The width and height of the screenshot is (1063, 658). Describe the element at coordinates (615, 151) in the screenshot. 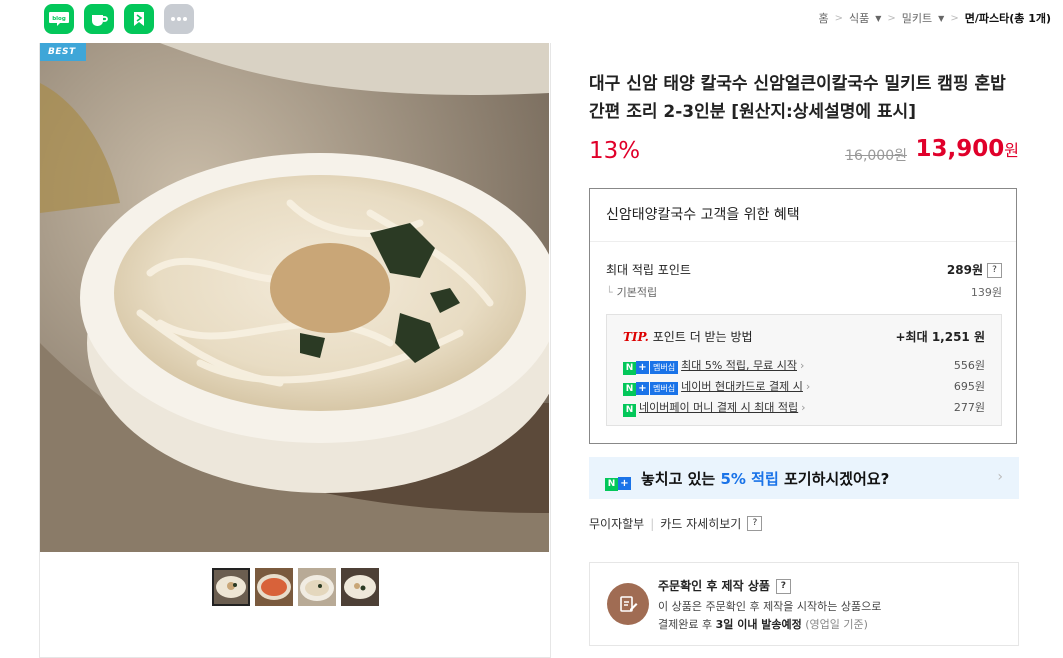

I see `discount-rate: 13%` at that location.